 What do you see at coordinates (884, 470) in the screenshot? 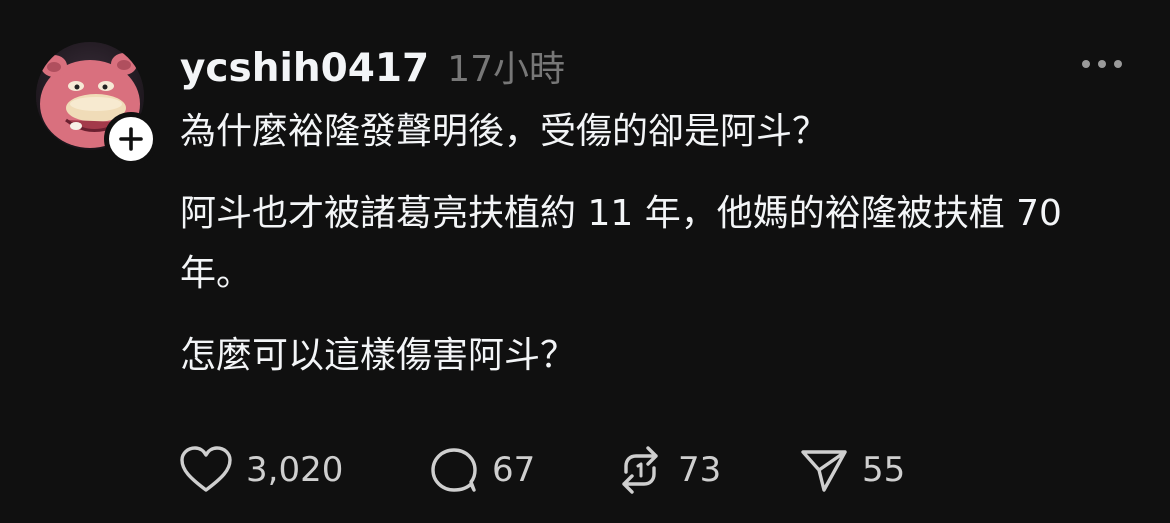
I see `share-count: 55` at bounding box center [884, 470].